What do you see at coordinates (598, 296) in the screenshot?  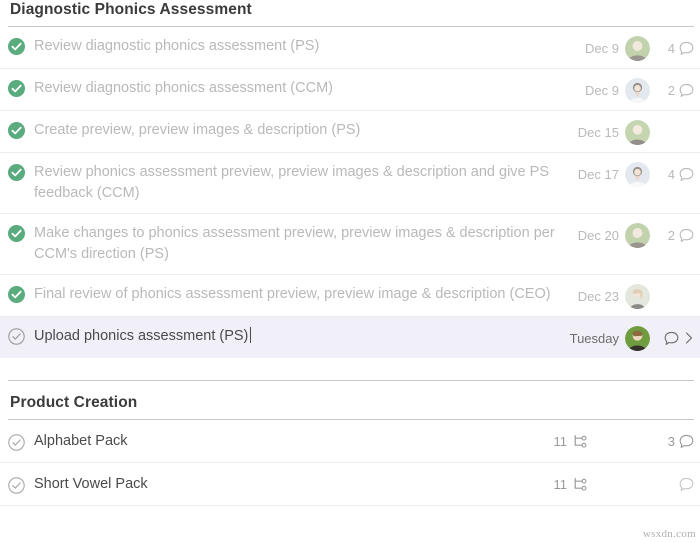 I see `due-date: Dec 23` at bounding box center [598, 296].